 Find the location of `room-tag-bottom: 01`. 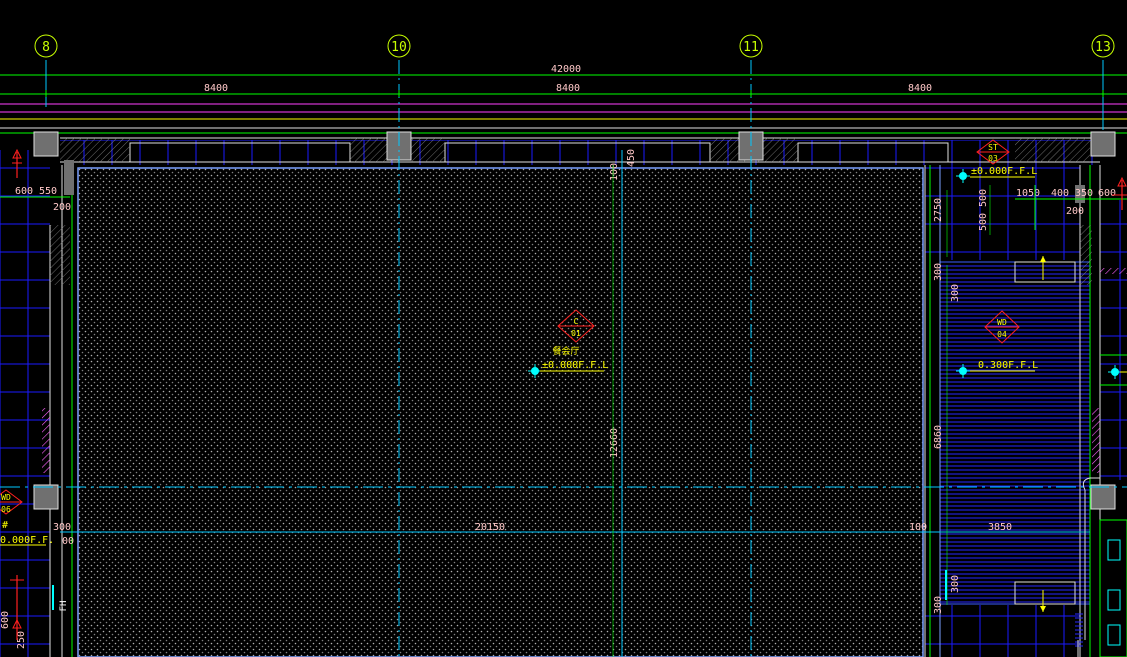

room-tag-bottom: 01 is located at coordinates (576, 333).